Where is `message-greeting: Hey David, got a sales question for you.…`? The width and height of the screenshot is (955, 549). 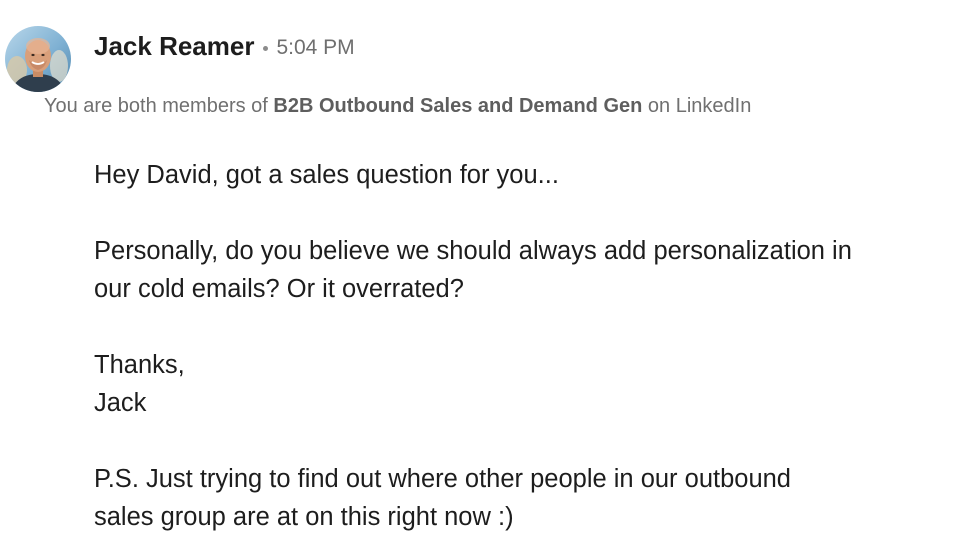 message-greeting: Hey David, got a sales question for you.… is located at coordinates (326, 175).